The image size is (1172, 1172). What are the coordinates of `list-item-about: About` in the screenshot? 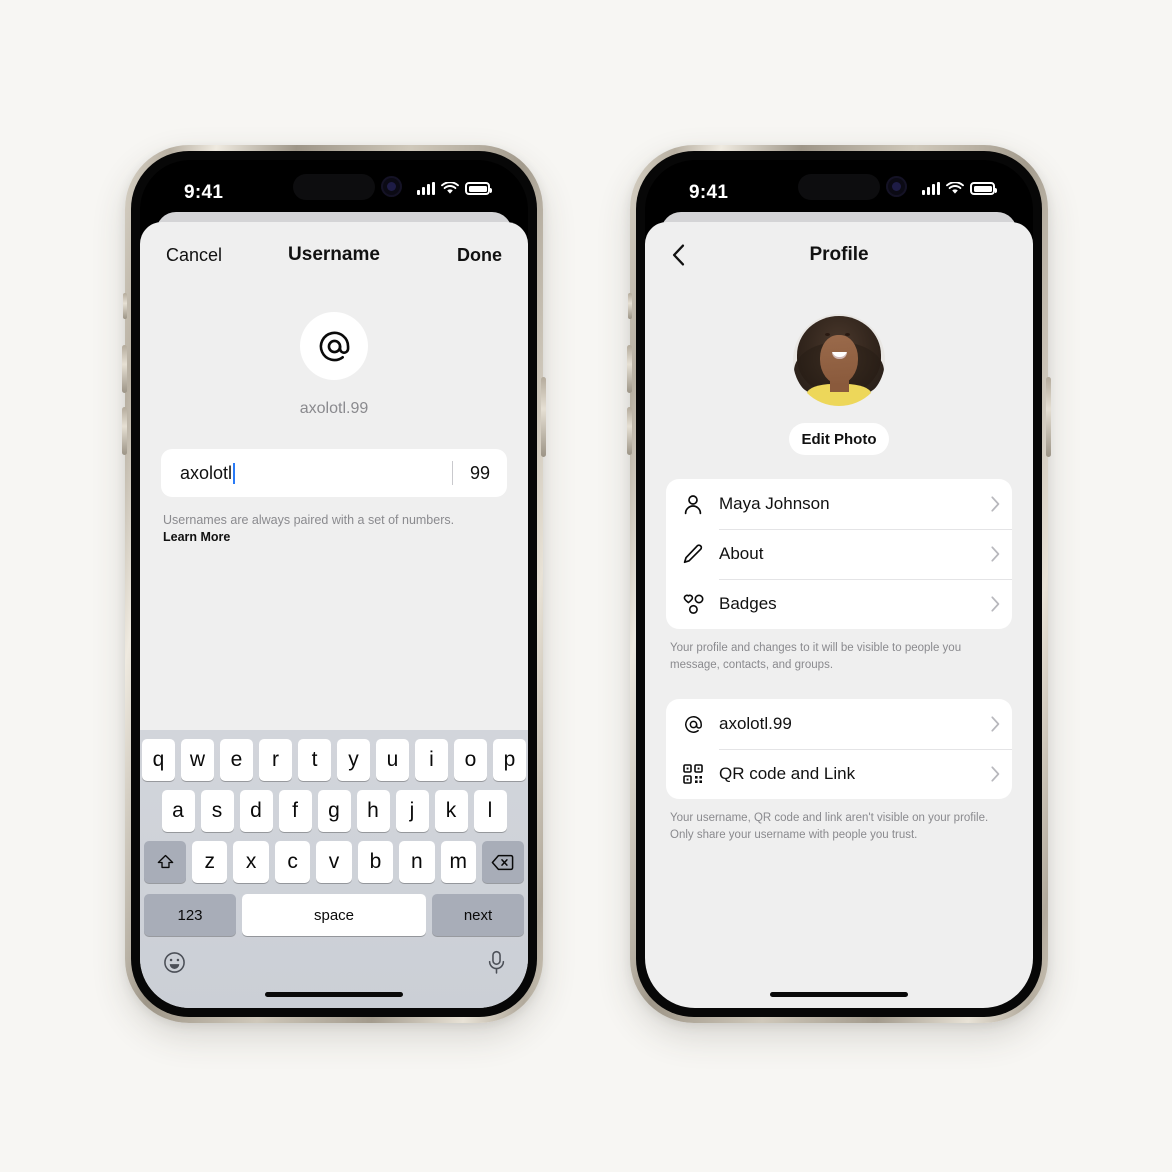 It's located at (839, 554).